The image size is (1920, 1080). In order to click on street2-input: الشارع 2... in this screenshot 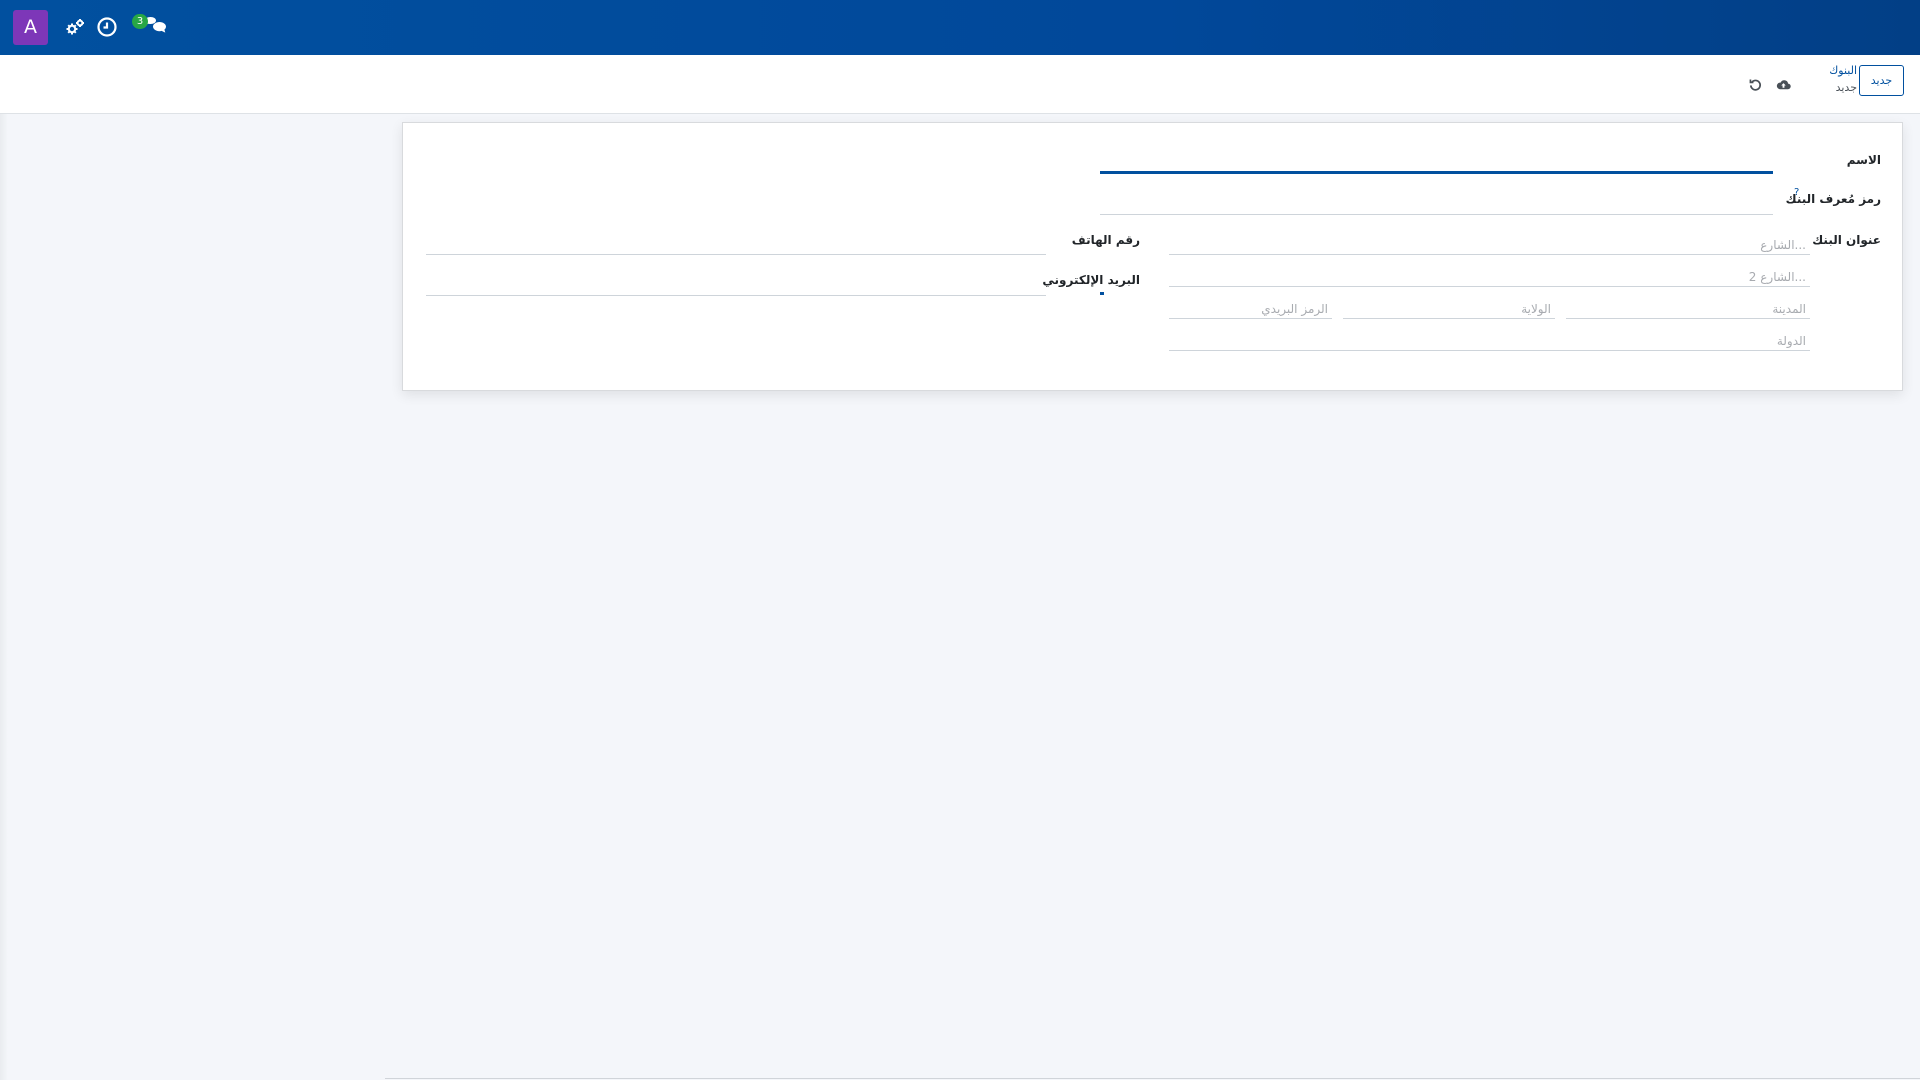, I will do `click(1489, 277)`.